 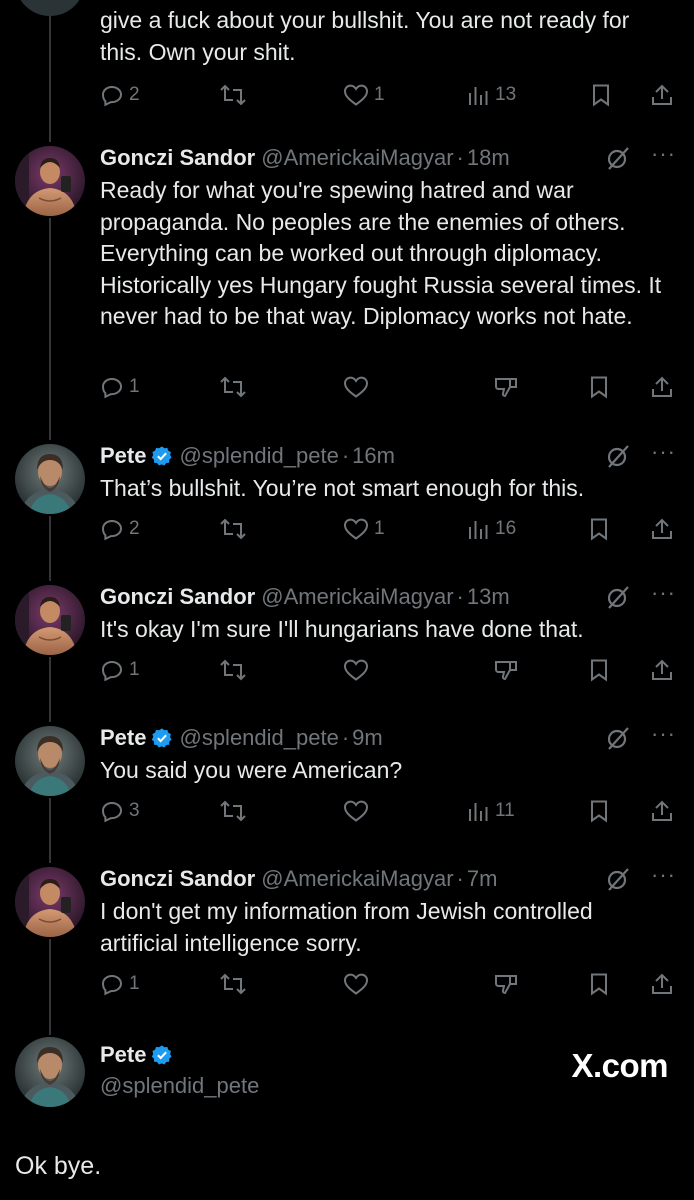 I want to click on timestamp: 13m, so click(x=488, y=597).